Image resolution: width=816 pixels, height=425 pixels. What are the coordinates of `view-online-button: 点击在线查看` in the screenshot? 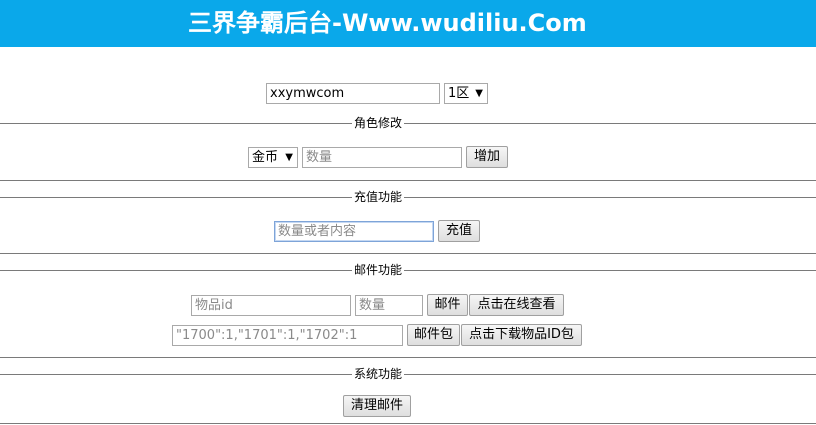 It's located at (516, 305).